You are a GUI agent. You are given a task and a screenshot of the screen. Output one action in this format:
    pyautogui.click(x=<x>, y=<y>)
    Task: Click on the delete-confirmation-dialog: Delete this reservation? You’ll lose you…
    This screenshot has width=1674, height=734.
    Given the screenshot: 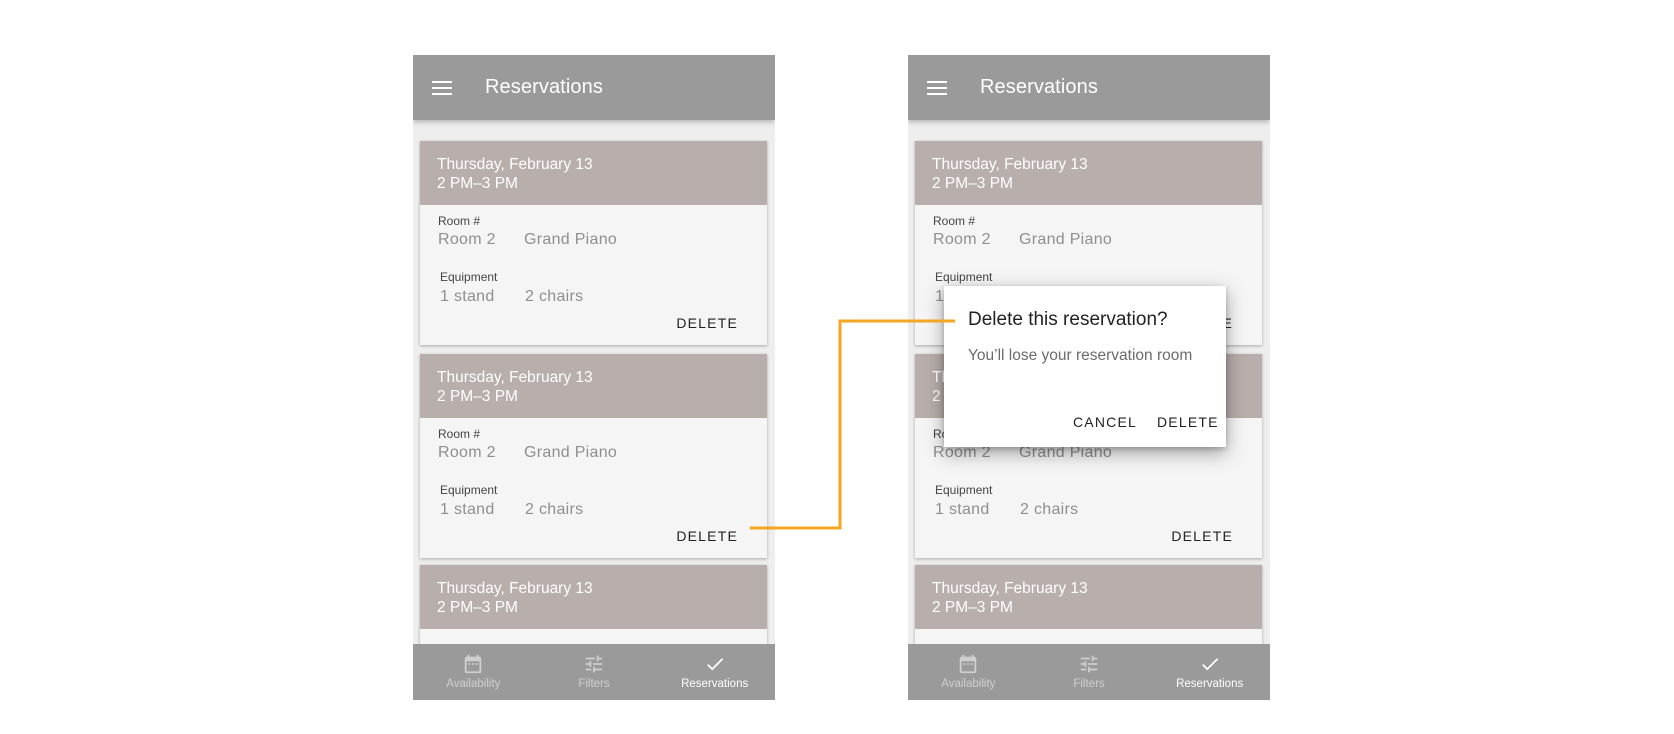 What is the action you would take?
    pyautogui.click(x=1085, y=366)
    